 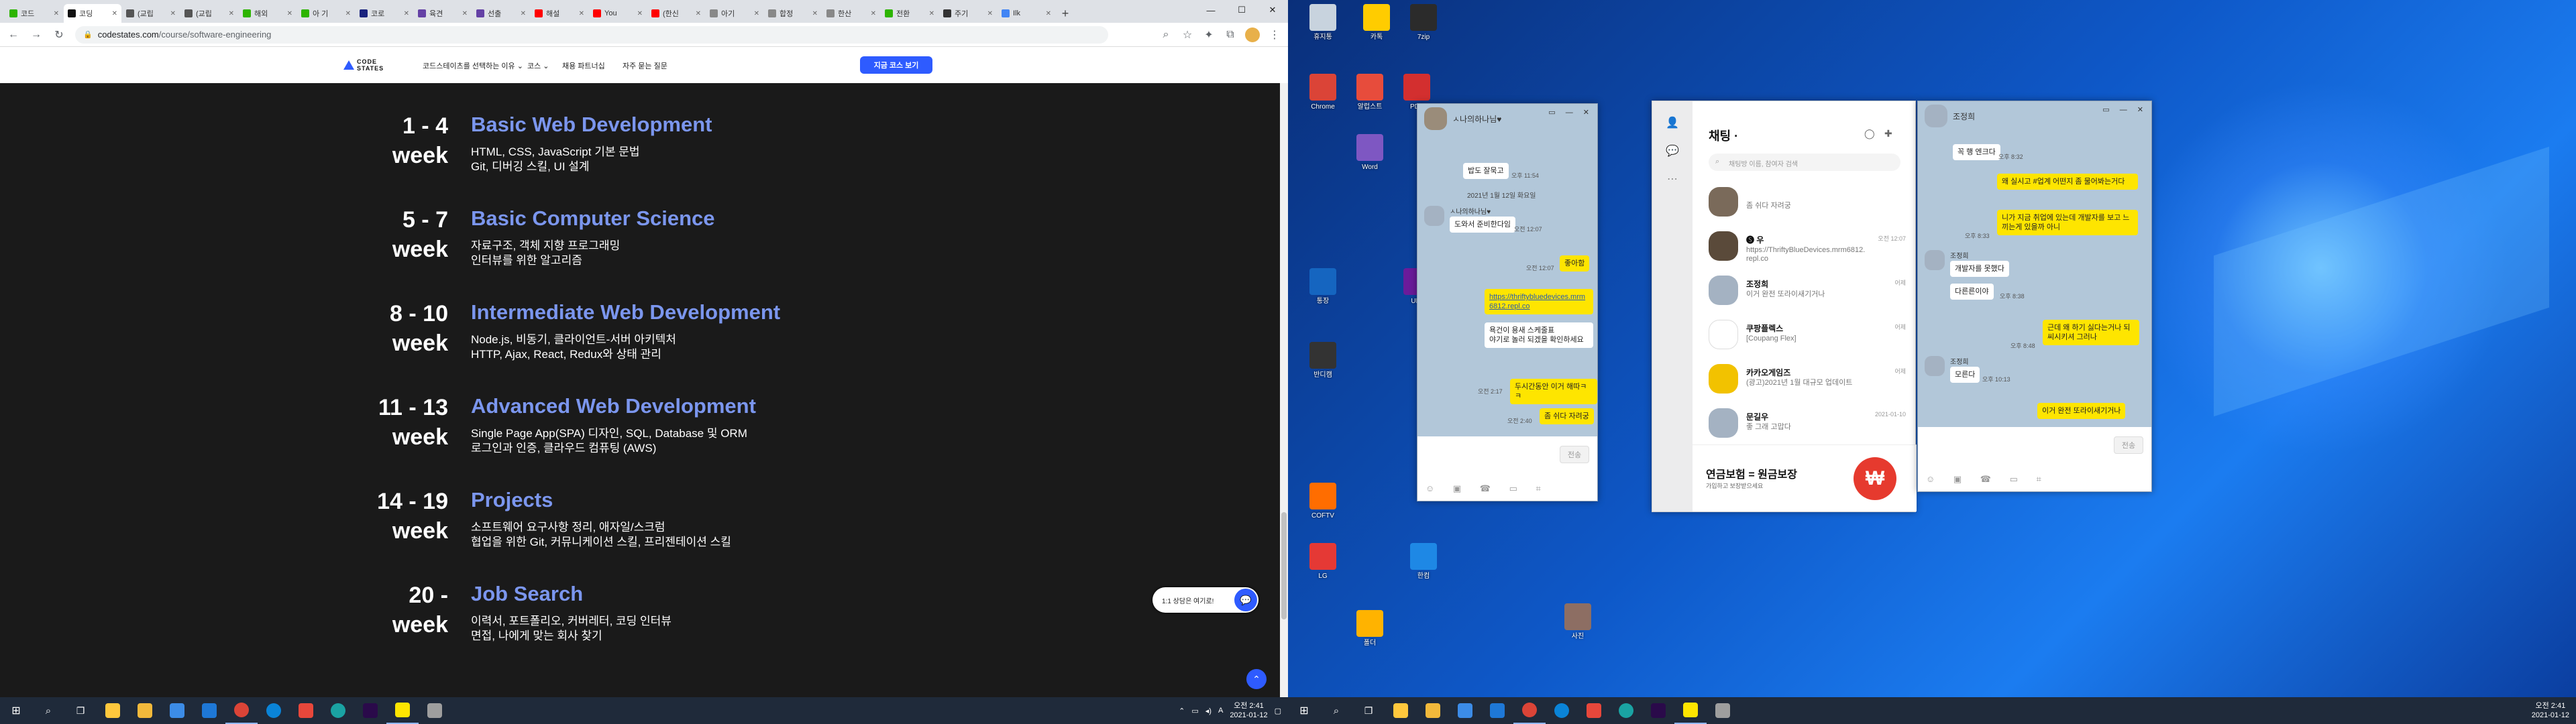 What do you see at coordinates (1423, 566) in the screenshot?
I see `desktop-shortcut: 한컴` at bounding box center [1423, 566].